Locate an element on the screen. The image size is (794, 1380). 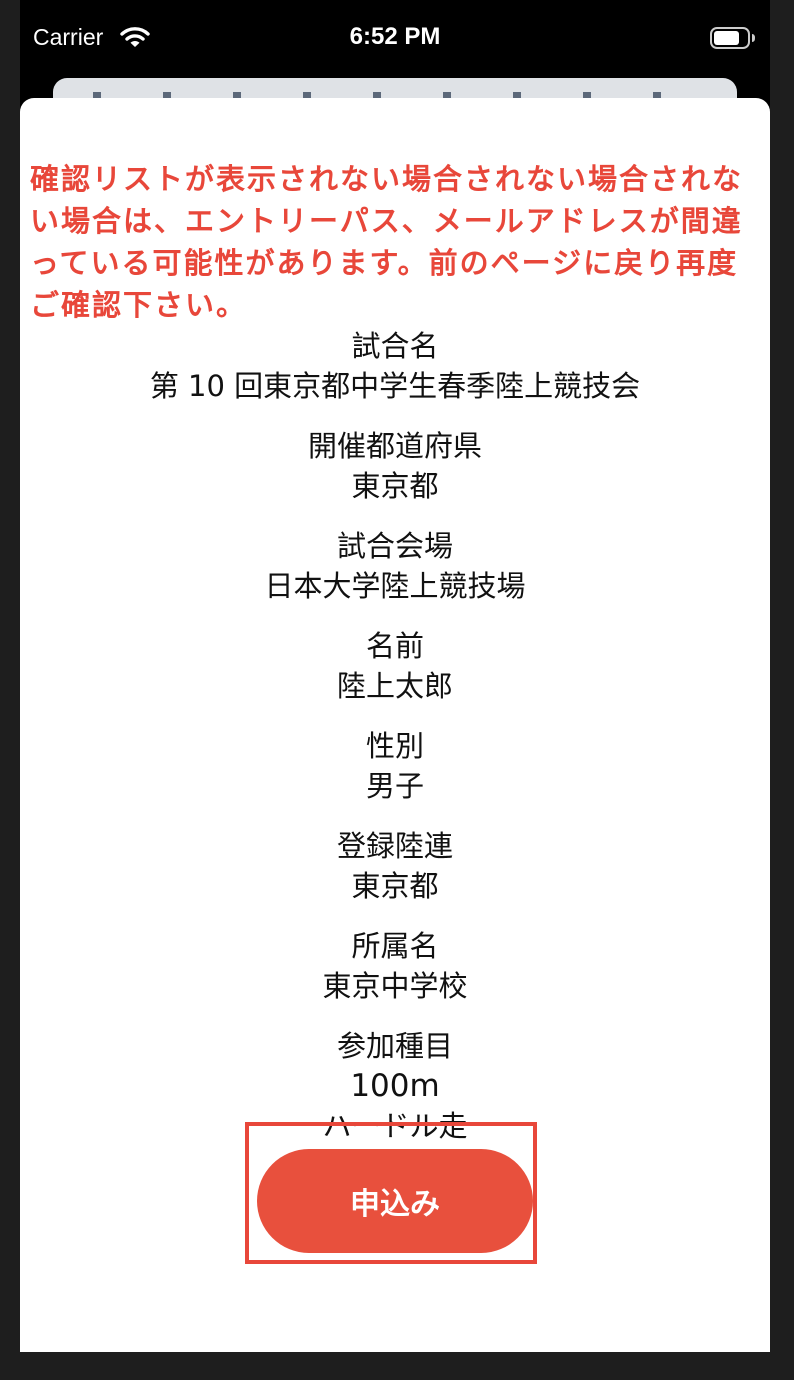
field-label: 参加種目 is located at coordinates (394, 1046).